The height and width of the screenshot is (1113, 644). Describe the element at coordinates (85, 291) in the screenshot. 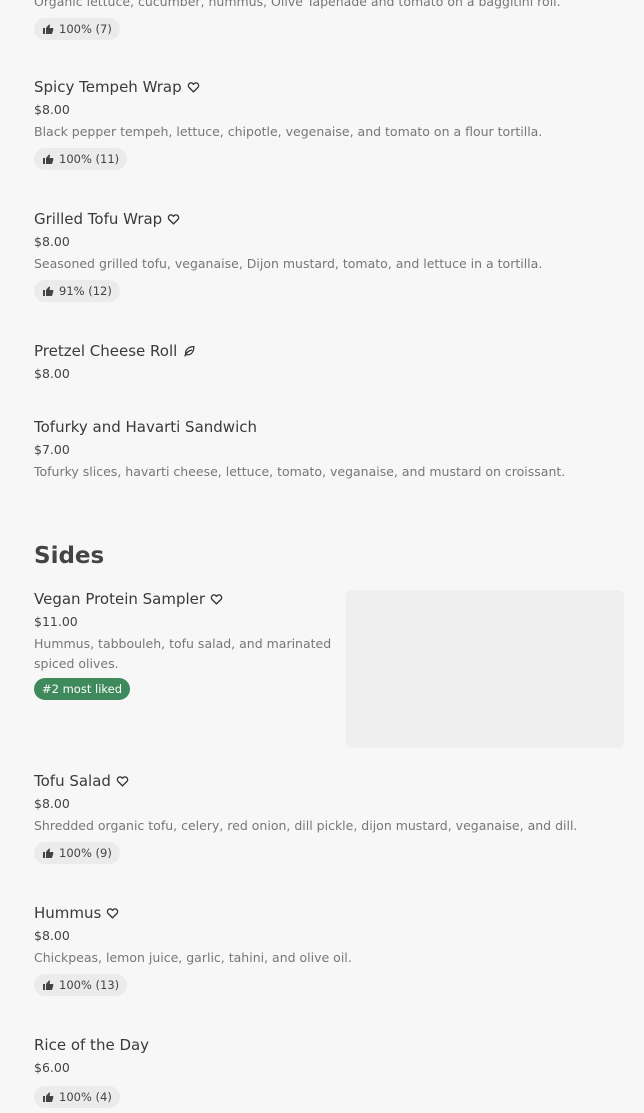

I see `rating-text: 91% (12)` at that location.